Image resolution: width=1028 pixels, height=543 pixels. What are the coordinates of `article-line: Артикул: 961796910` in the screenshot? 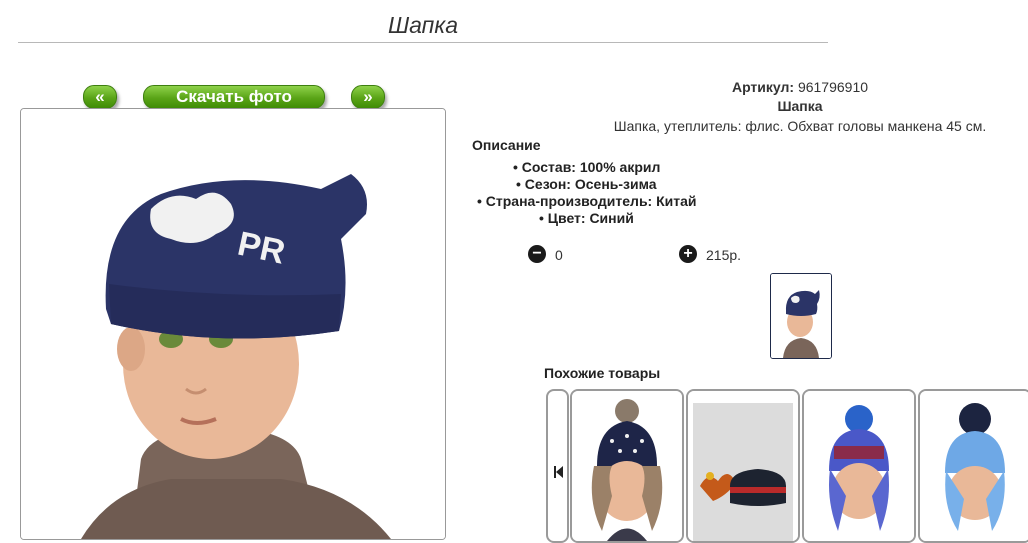 It's located at (800, 87).